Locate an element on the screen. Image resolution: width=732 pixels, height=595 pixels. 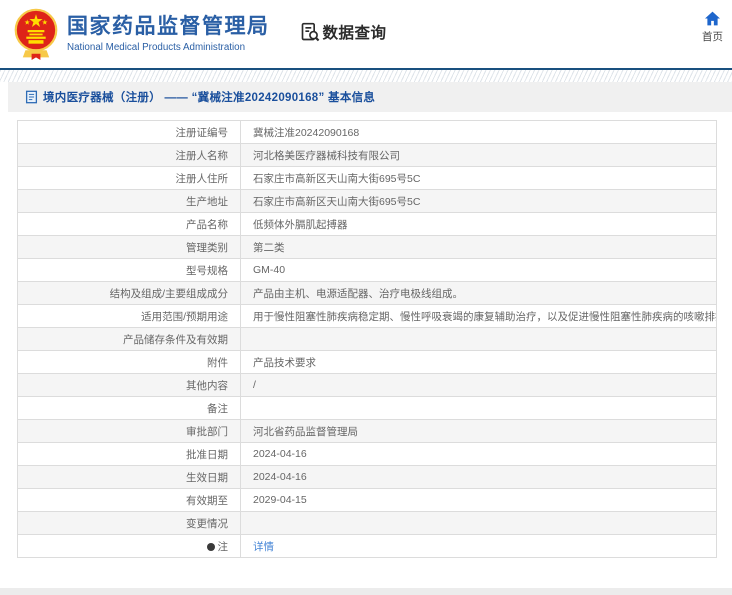
row-label: 其他内容 is located at coordinates (129, 385).